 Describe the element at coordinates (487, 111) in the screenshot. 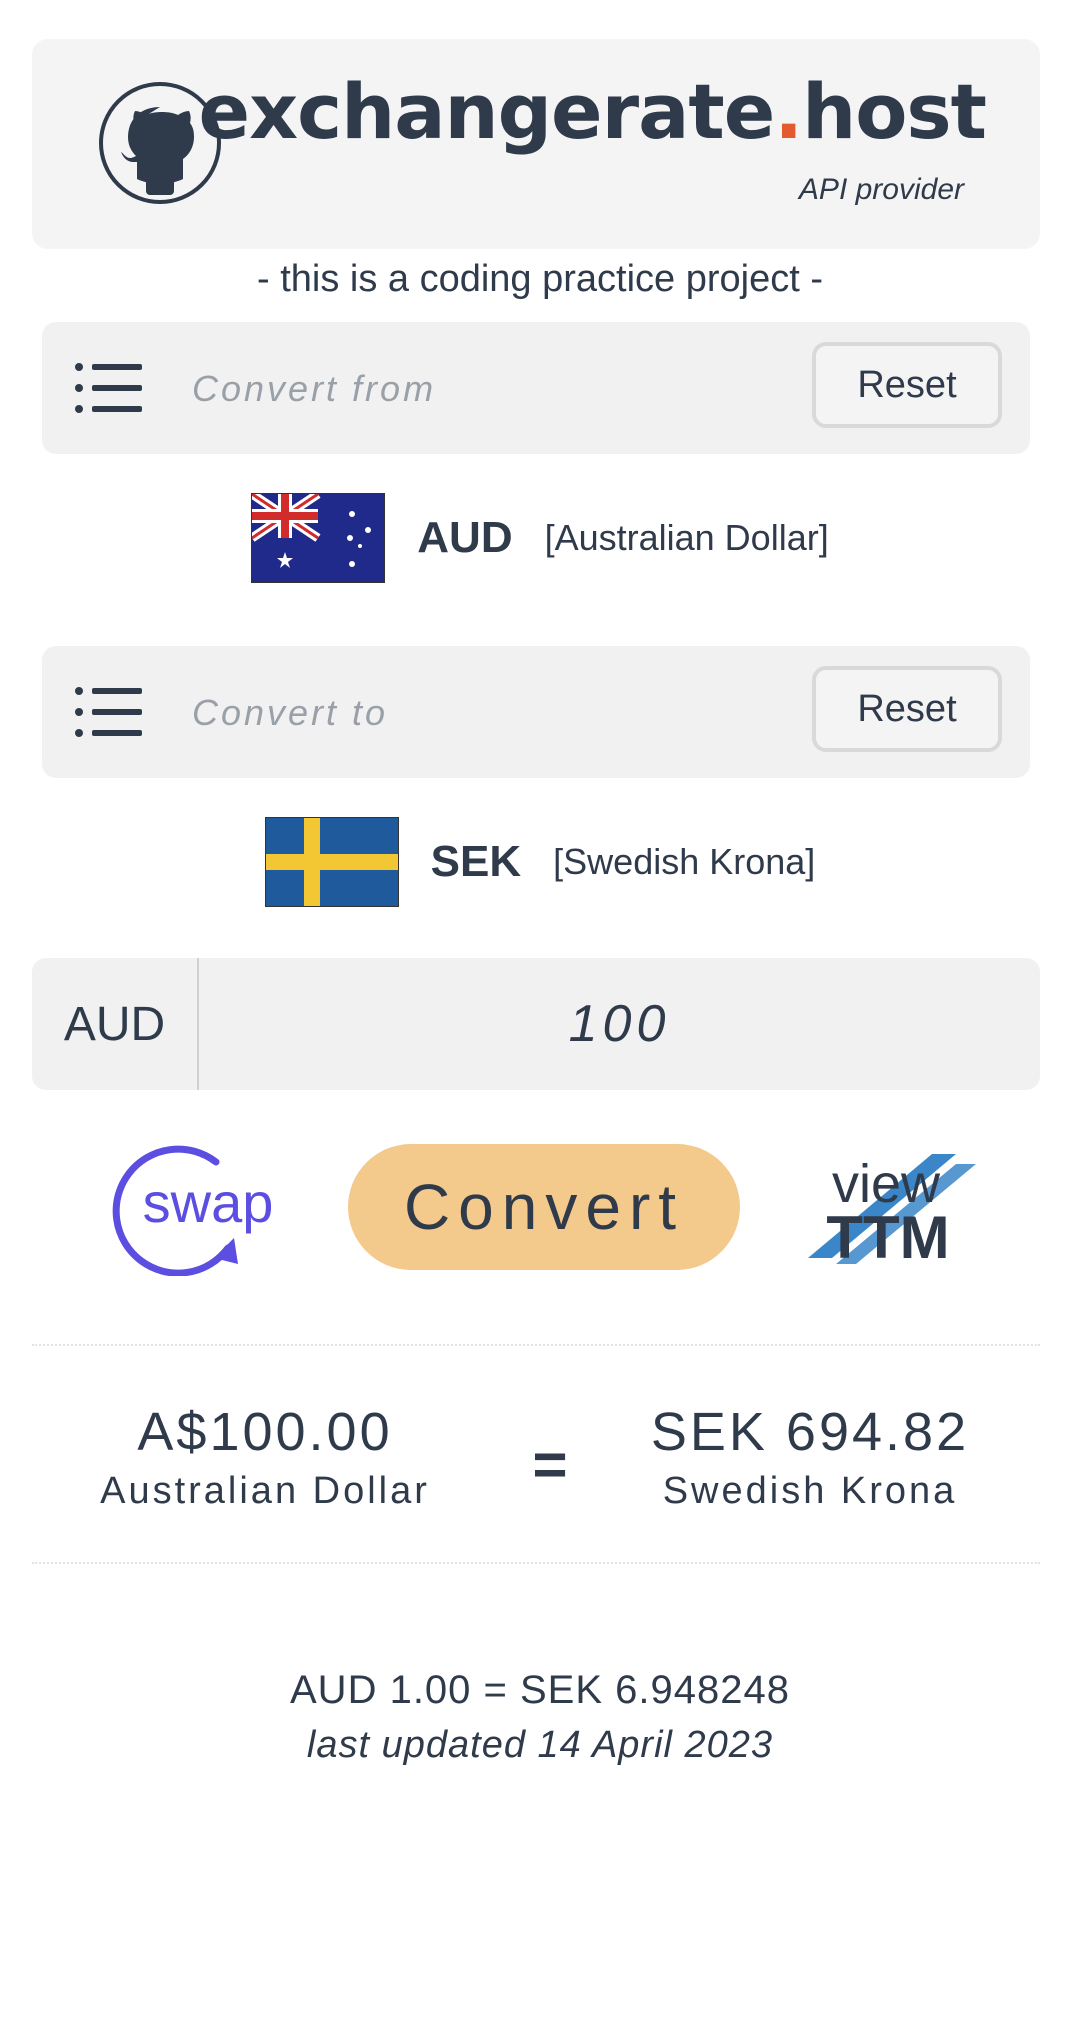

I see `brand-main: exchangerate` at that location.